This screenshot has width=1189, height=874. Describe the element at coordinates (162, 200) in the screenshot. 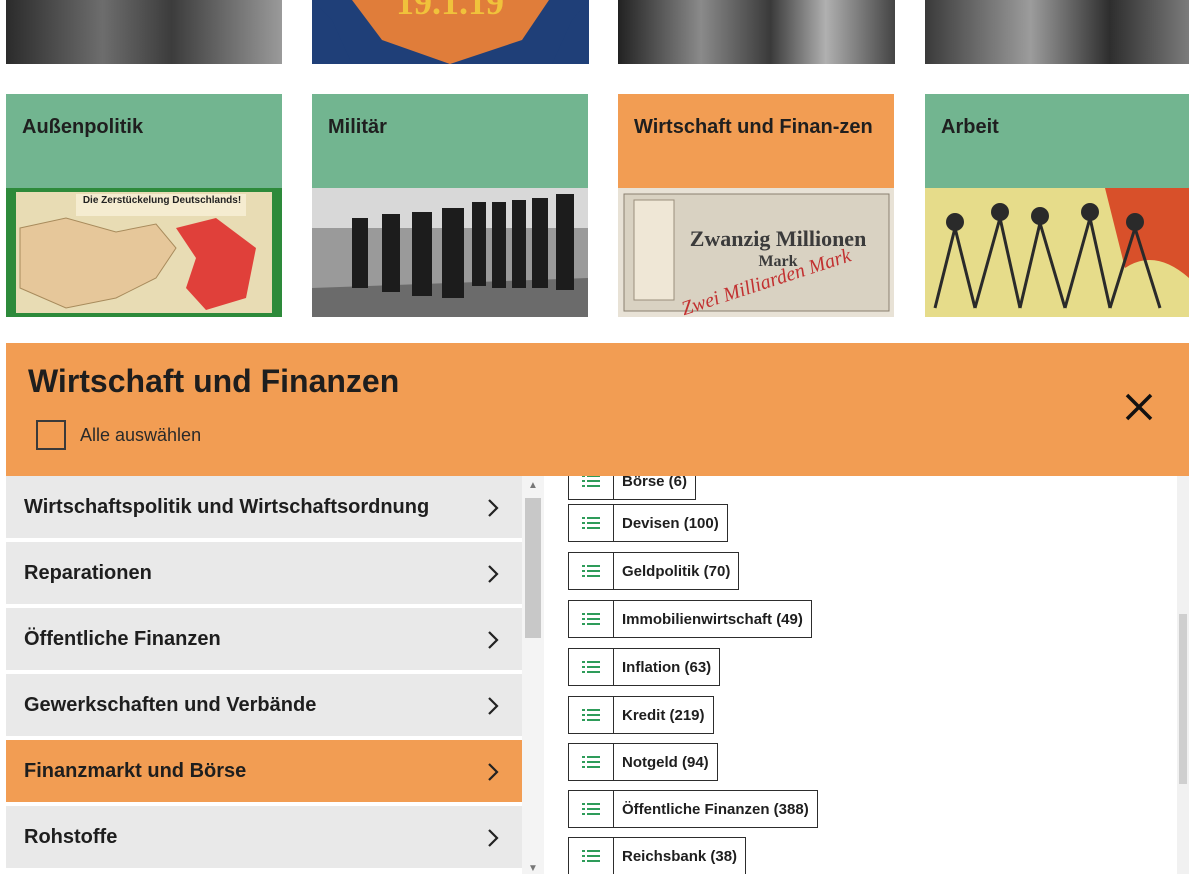

I see `svg-text:Die Zerstückelung Deutschlands: Die Zerstückelung Deutschlands!` at that location.